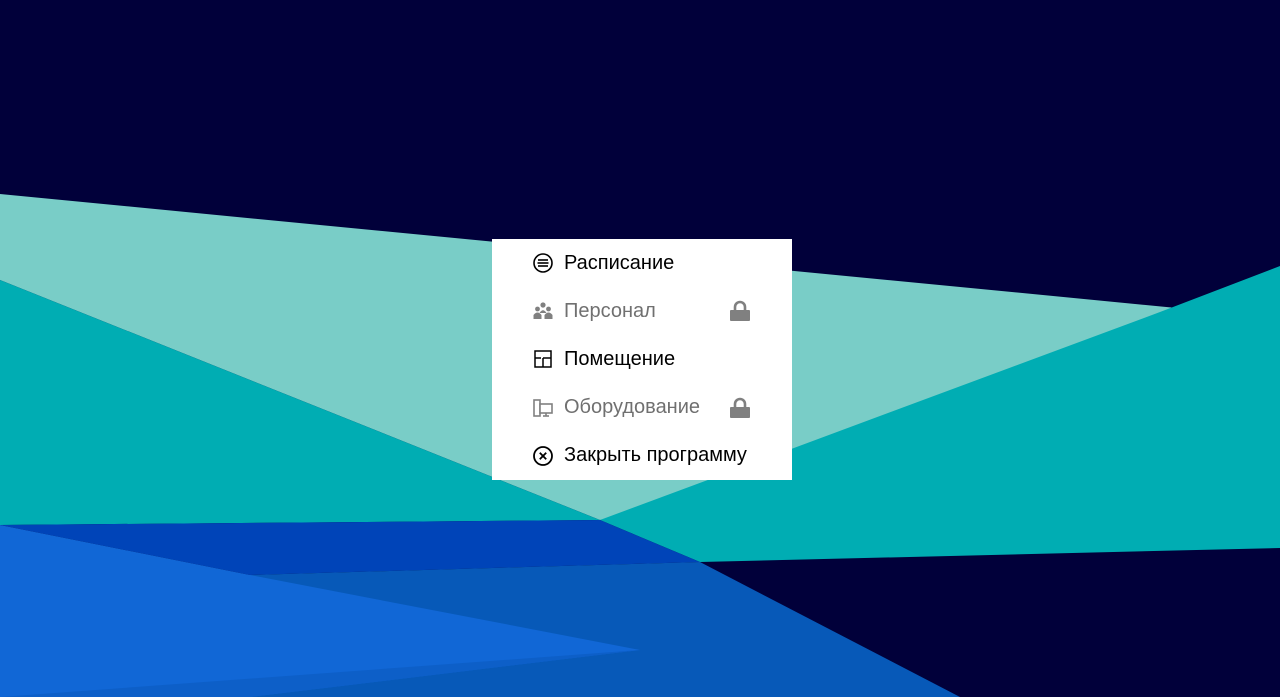 This screenshot has width=1280, height=697. Describe the element at coordinates (543, 311) in the screenshot. I see `people-icon` at that location.